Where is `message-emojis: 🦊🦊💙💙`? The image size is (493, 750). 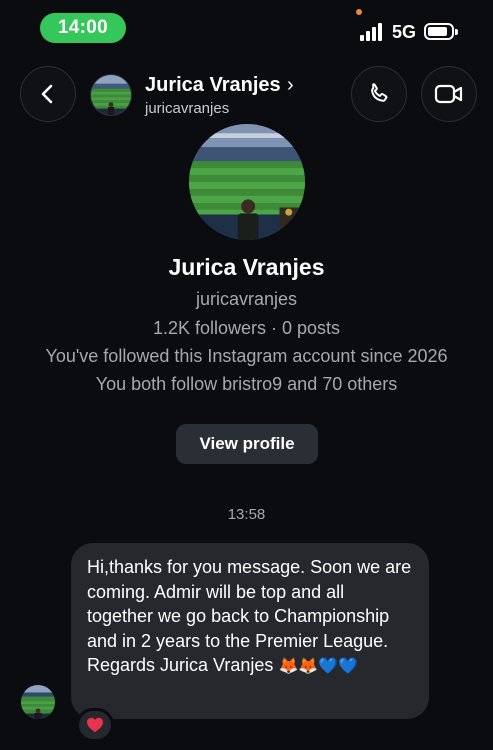 message-emojis: 🦊🦊💙💙 is located at coordinates (318, 665).